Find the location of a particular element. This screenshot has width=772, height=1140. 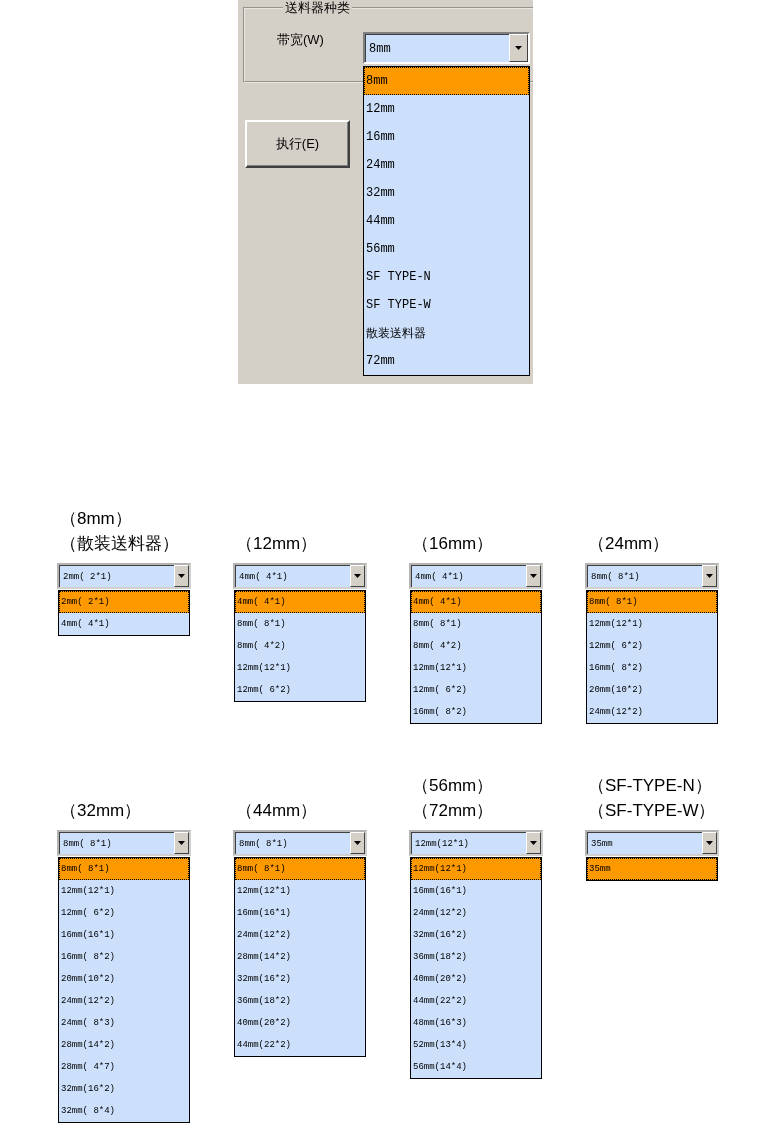

dropdown-option: 52mm(13*4) is located at coordinates (476, 1045).